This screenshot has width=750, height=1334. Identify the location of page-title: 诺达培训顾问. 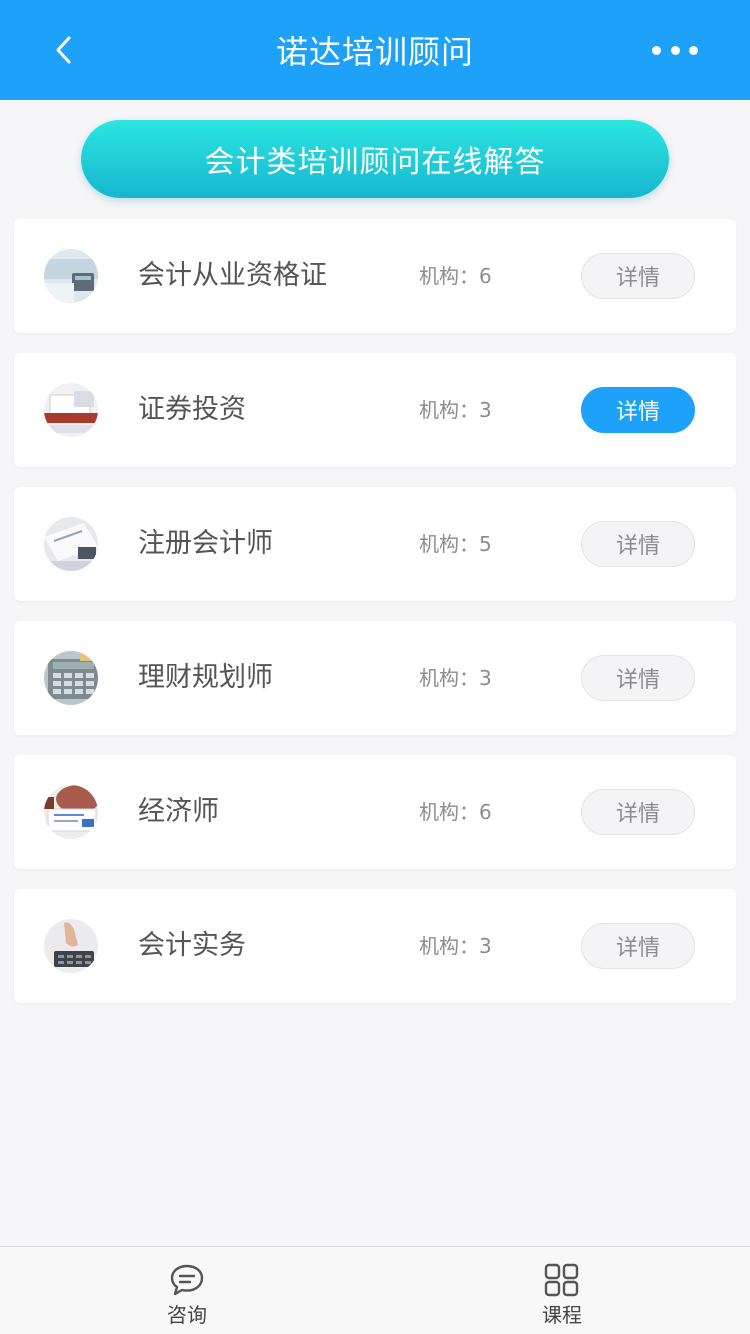
(374, 52).